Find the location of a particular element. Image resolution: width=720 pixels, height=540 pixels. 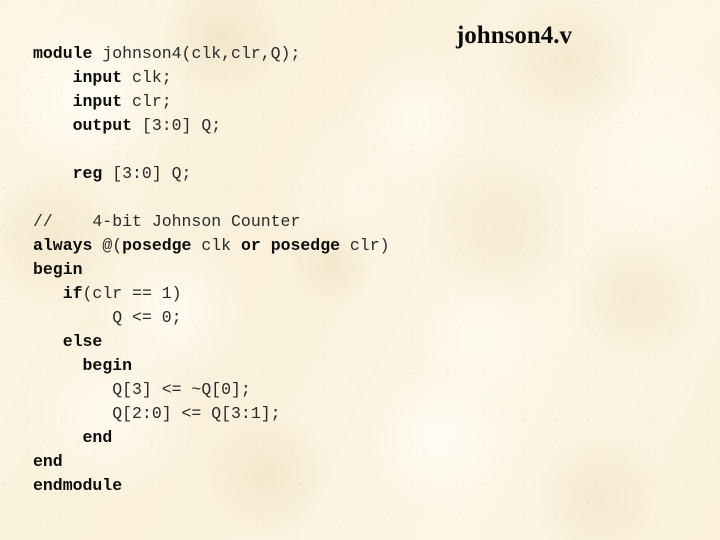

code-line: Q <= 0; is located at coordinates (363, 318).